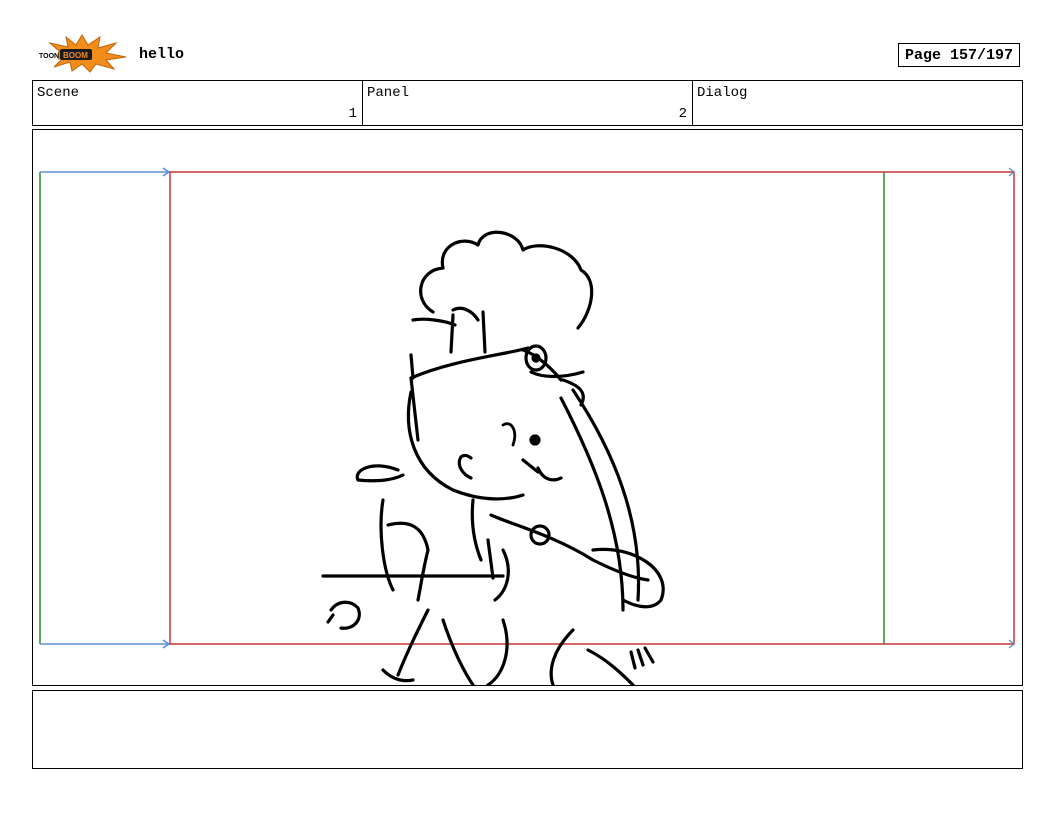 This screenshot has width=1054, height=816. I want to click on action-notes, so click(527, 729).